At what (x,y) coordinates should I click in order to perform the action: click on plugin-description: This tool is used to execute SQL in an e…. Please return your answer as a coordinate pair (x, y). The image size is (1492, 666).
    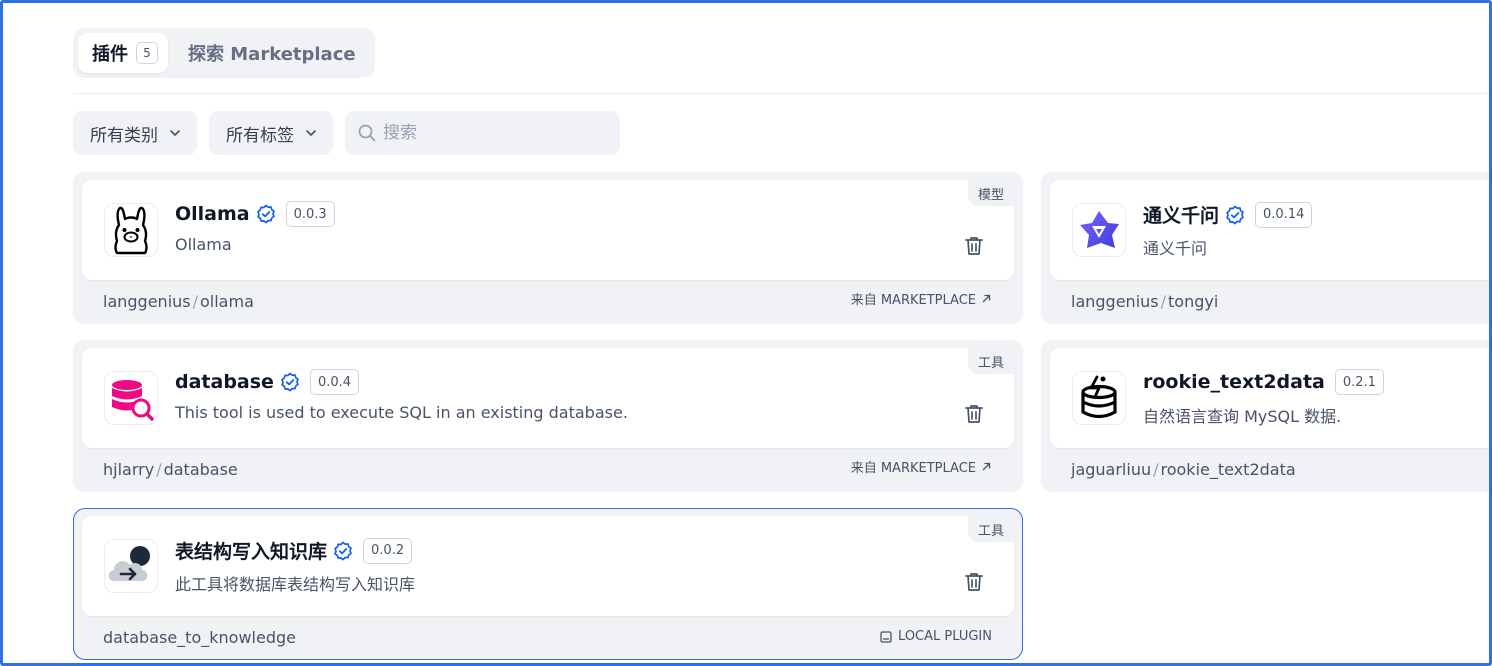
    Looking at the image, I should click on (401, 412).